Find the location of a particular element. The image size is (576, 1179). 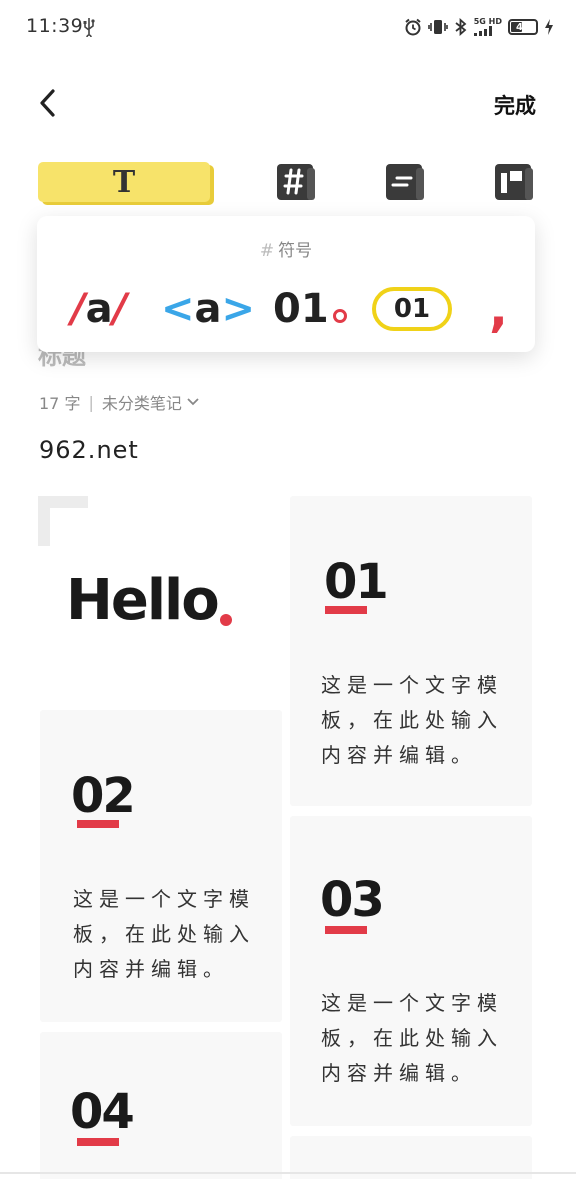

usb-icon is located at coordinates (89, 27).